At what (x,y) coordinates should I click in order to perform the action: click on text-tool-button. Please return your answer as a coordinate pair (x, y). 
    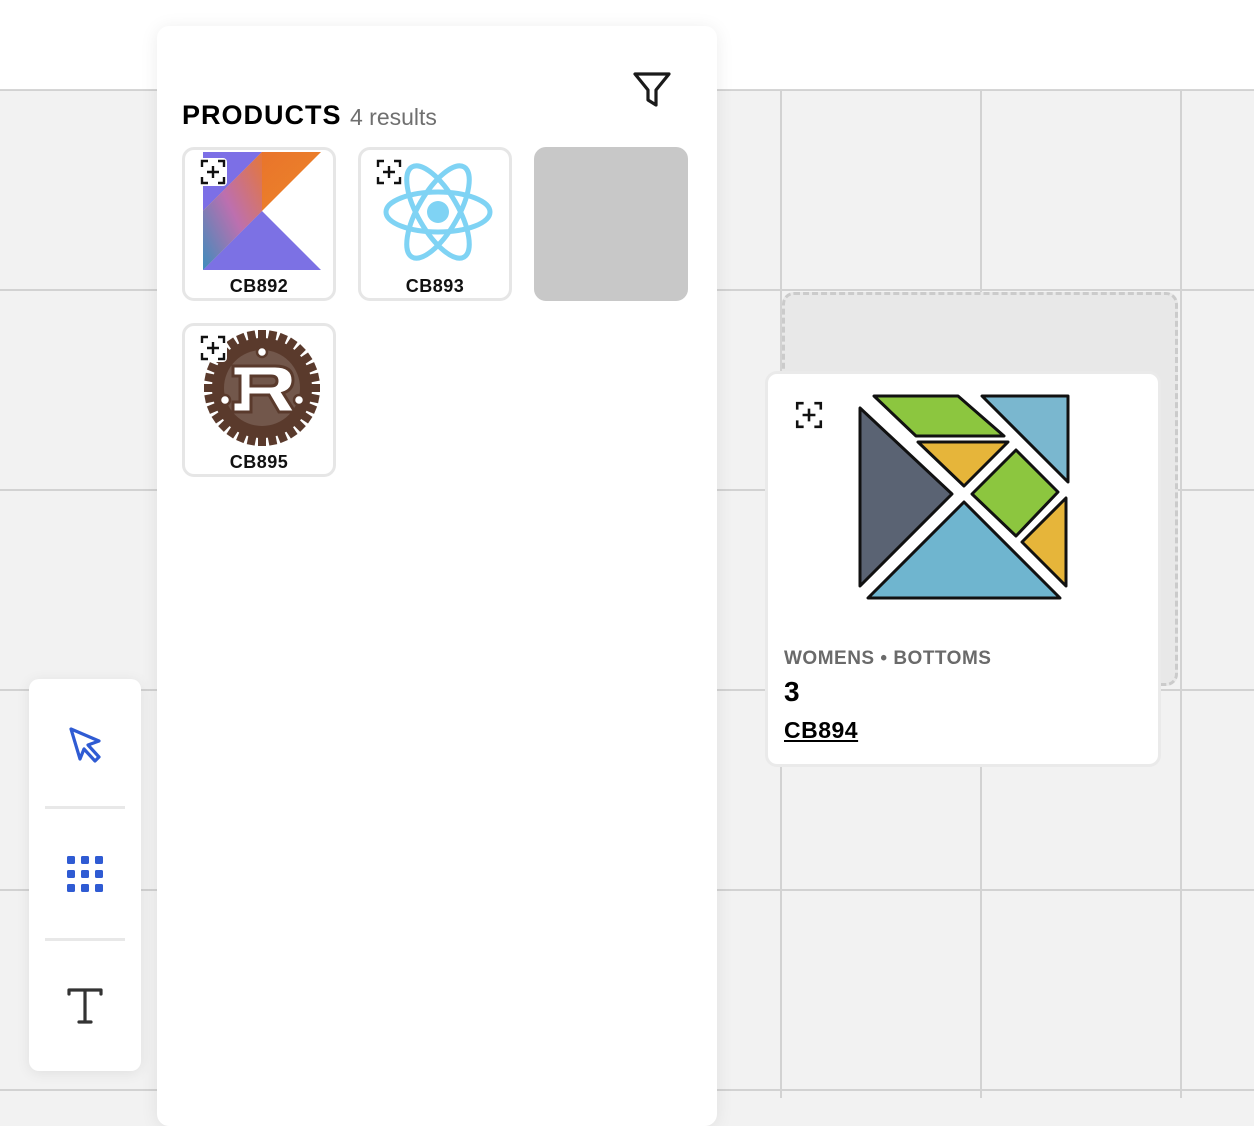
    Looking at the image, I should click on (85, 1006).